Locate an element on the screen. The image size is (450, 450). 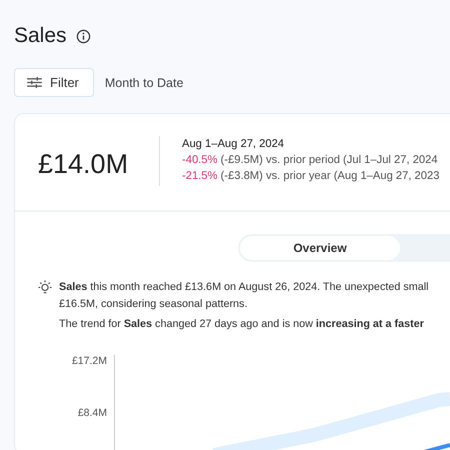
tab: Overview is located at coordinates (320, 248).